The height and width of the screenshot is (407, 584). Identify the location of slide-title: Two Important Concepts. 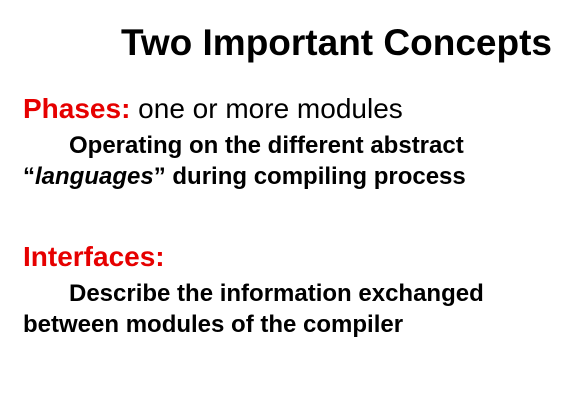
(336, 42).